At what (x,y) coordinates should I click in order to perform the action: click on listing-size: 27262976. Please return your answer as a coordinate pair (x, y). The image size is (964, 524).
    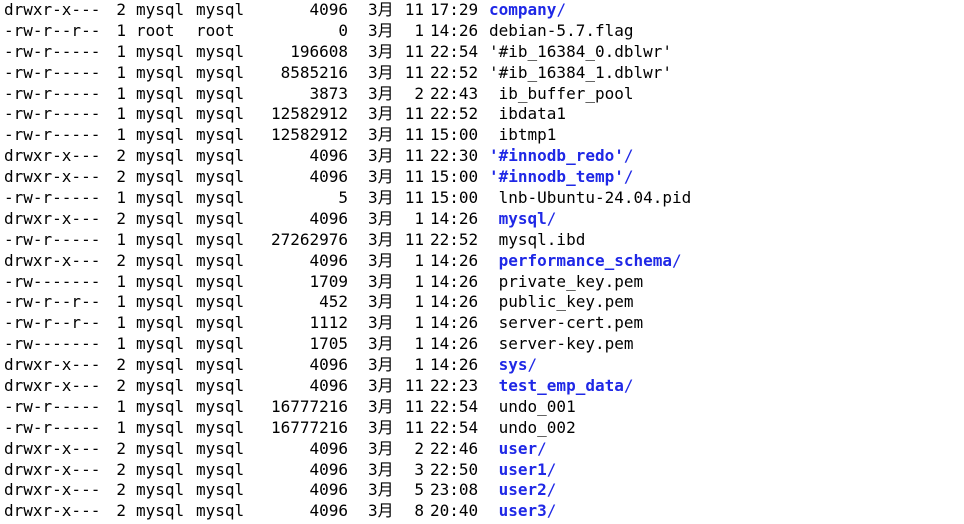
    Looking at the image, I should click on (309, 239).